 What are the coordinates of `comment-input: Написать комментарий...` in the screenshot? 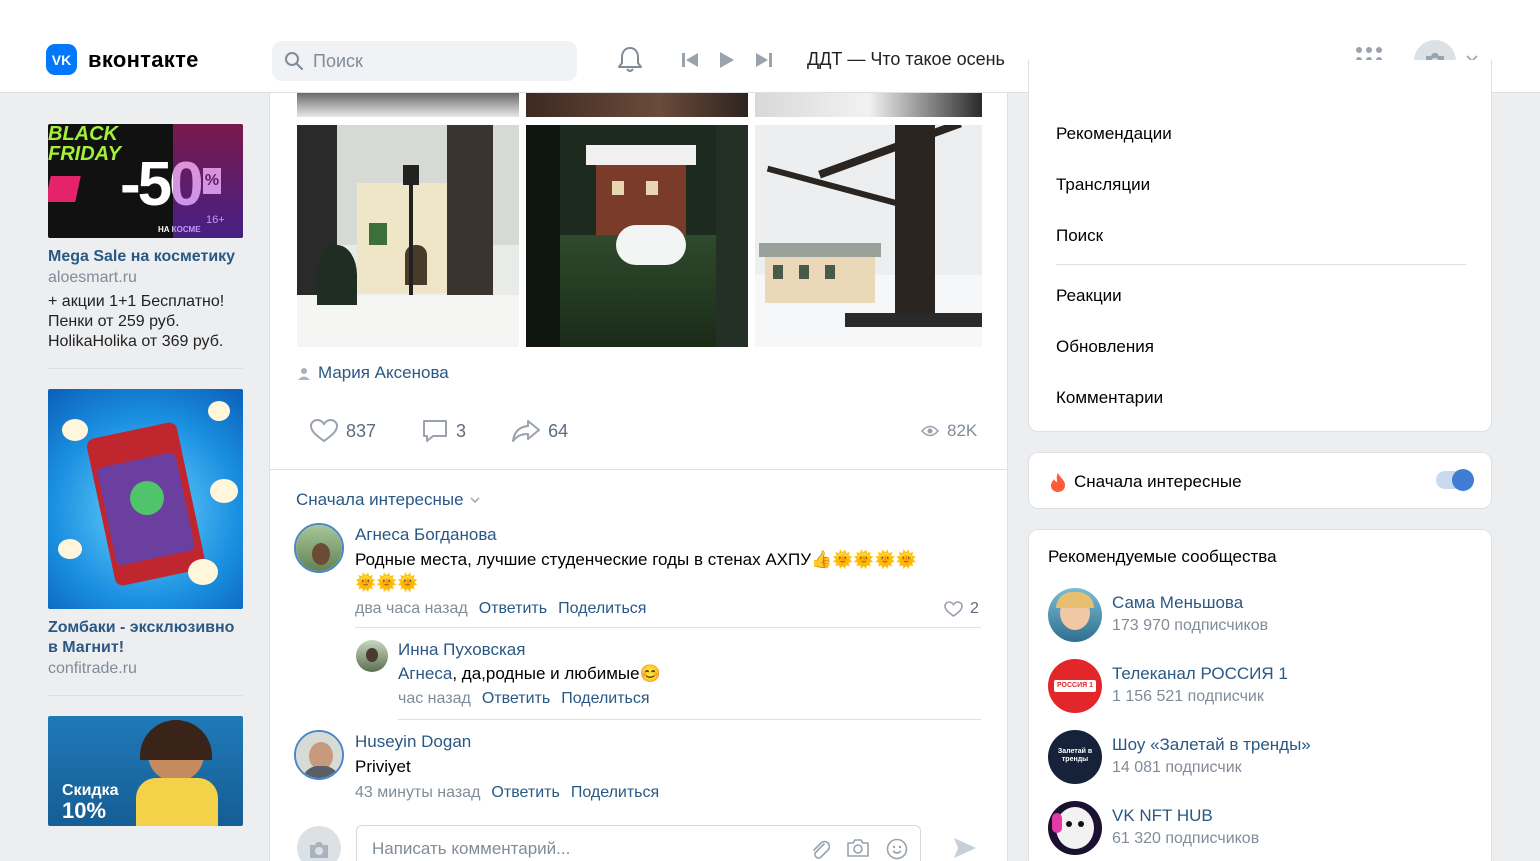 It's located at (638, 843).